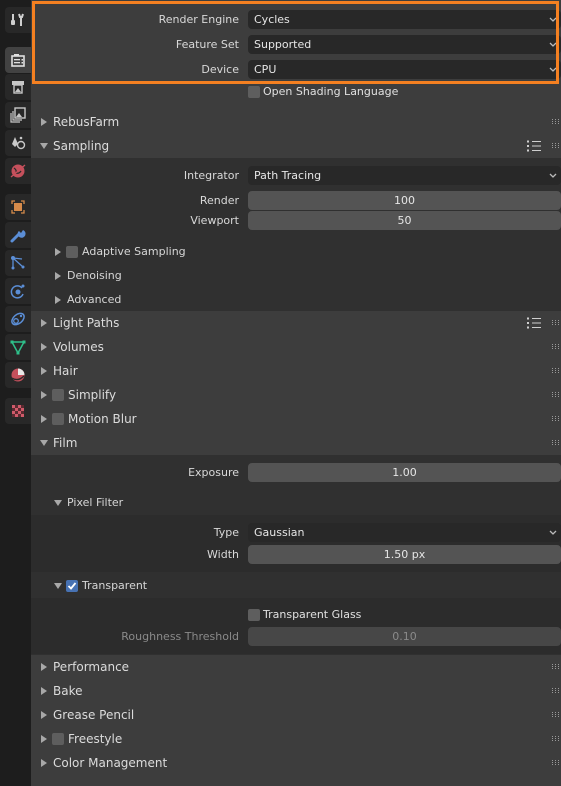  I want to click on feature-set-label: Feature Set, so click(207, 44).